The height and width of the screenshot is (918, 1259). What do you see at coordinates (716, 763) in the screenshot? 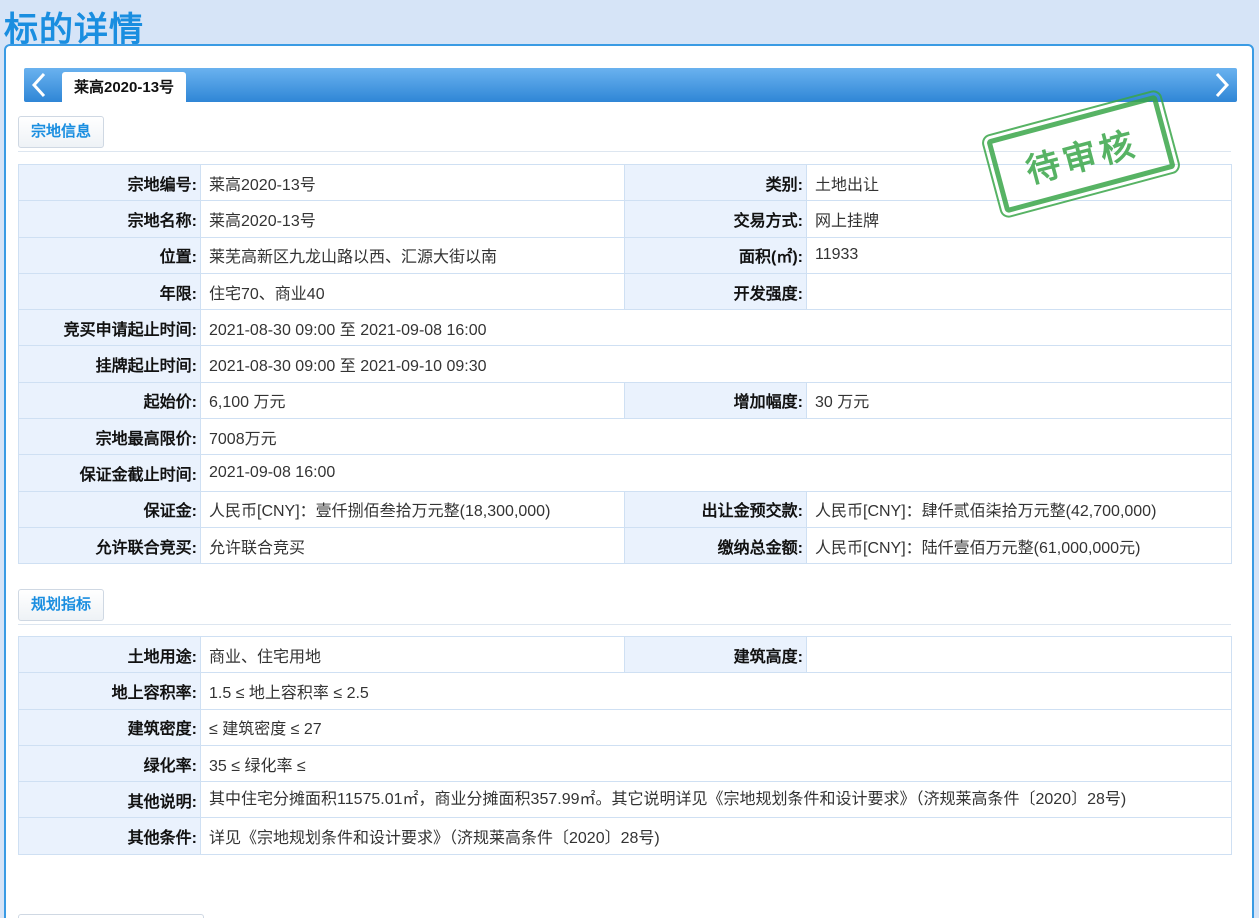
I see `field-value: 35 ≤ 绿化率 ≤` at bounding box center [716, 763].